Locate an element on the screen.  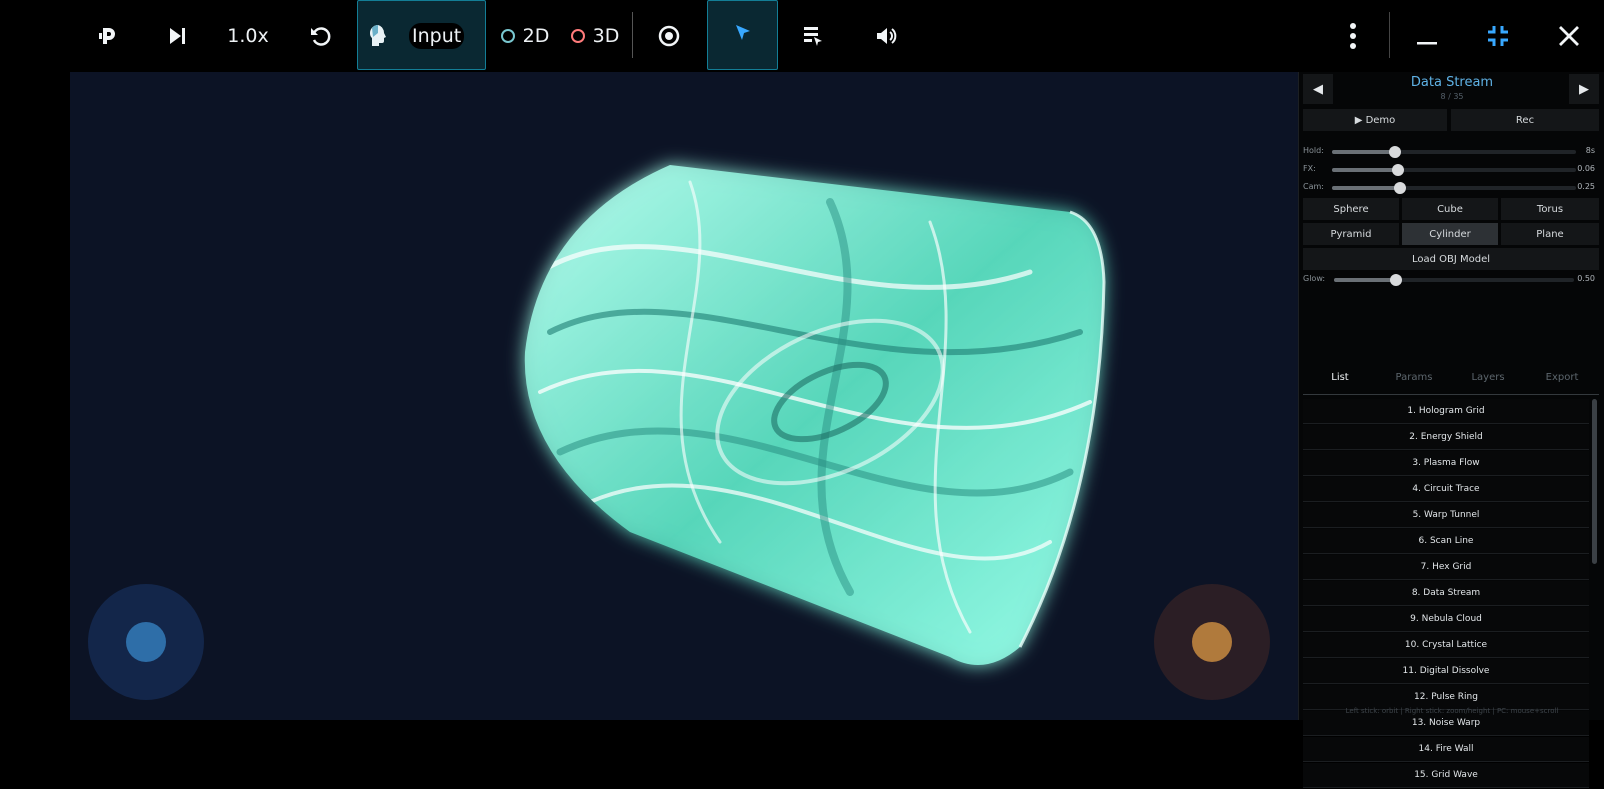
glow-slider-fill is located at coordinates (1365, 280).